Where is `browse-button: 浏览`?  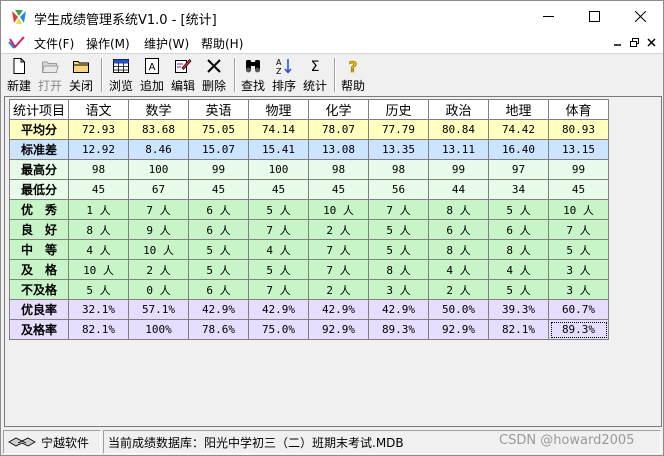 browse-button: 浏览 is located at coordinates (121, 75).